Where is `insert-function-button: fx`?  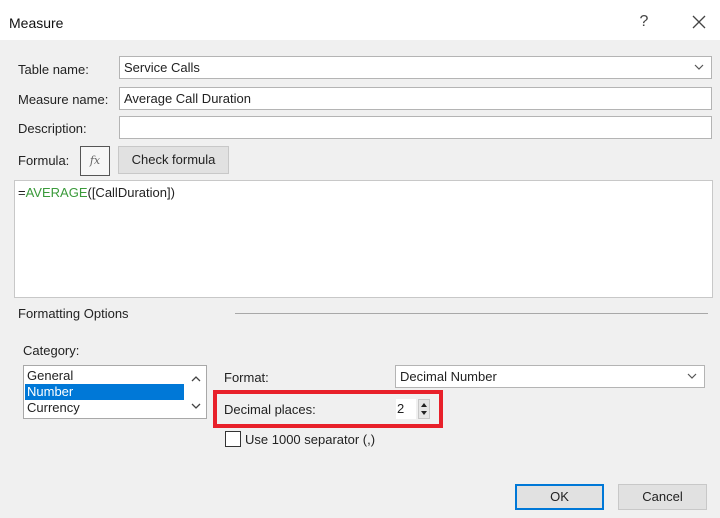 insert-function-button: fx is located at coordinates (95, 161).